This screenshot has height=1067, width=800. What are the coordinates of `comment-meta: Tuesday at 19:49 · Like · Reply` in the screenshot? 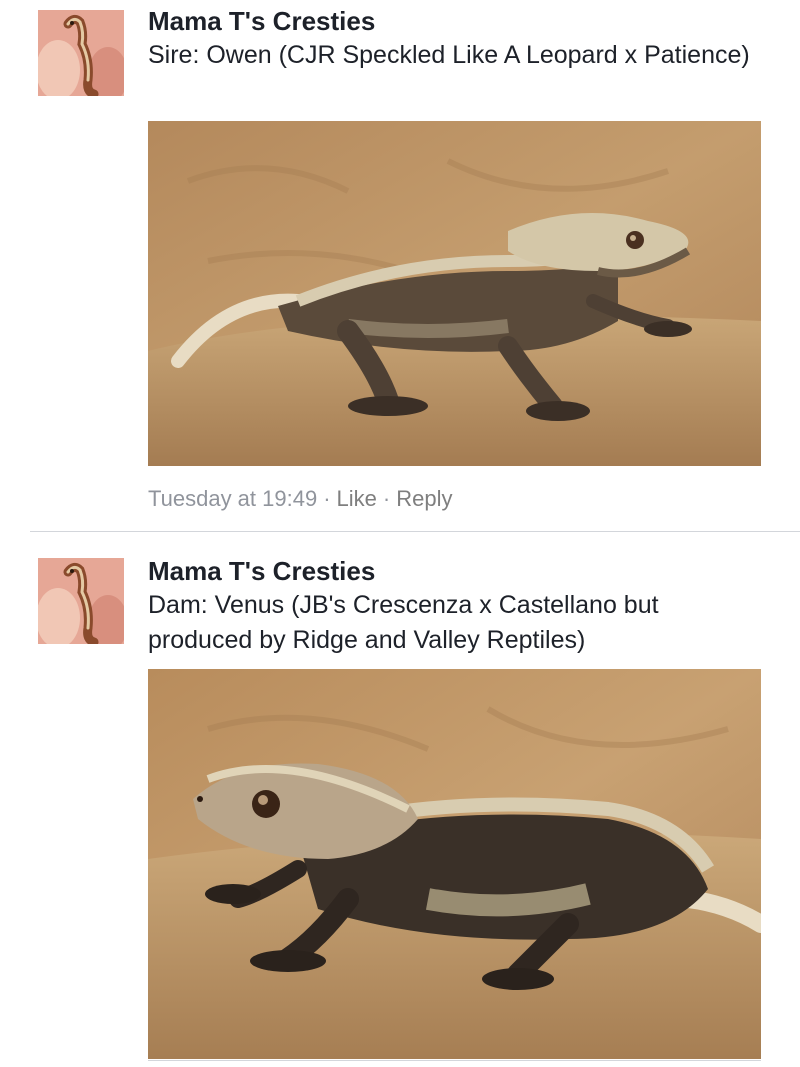 It's located at (300, 499).